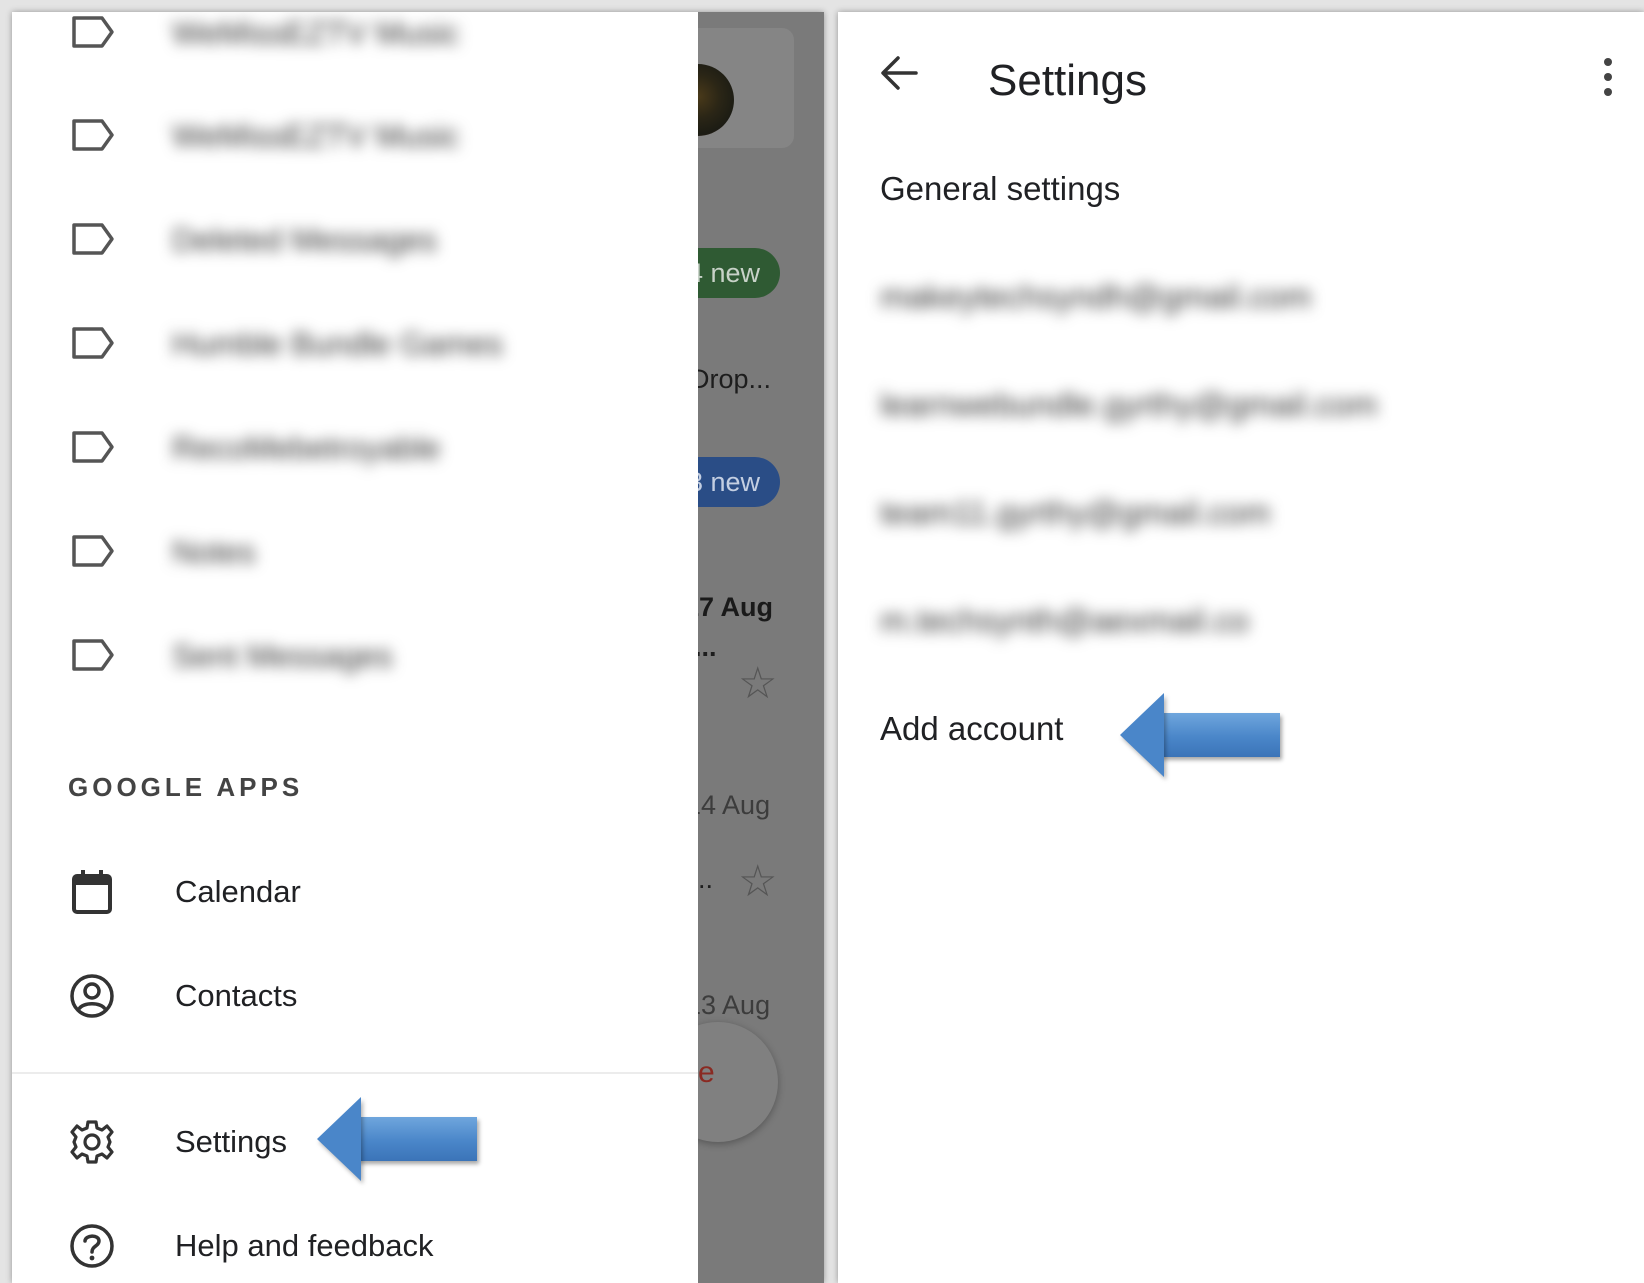 This screenshot has height=1283, width=1644. What do you see at coordinates (92, 996) in the screenshot?
I see `account-circle-icon` at bounding box center [92, 996].